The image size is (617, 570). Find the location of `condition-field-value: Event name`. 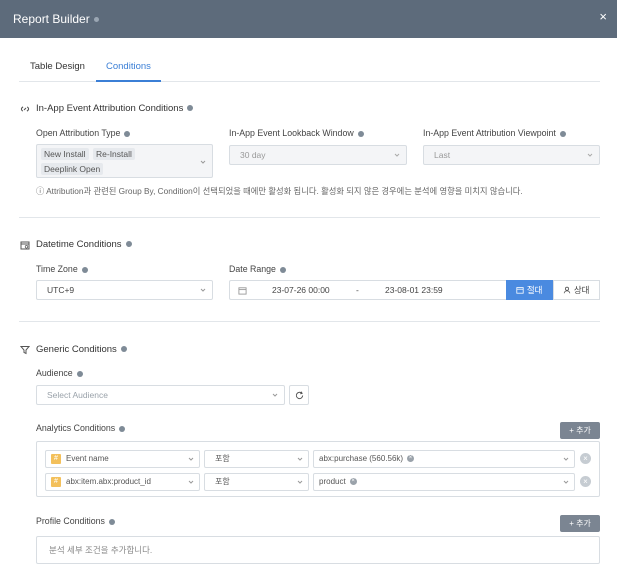

condition-field-value: Event name is located at coordinates (87, 458).